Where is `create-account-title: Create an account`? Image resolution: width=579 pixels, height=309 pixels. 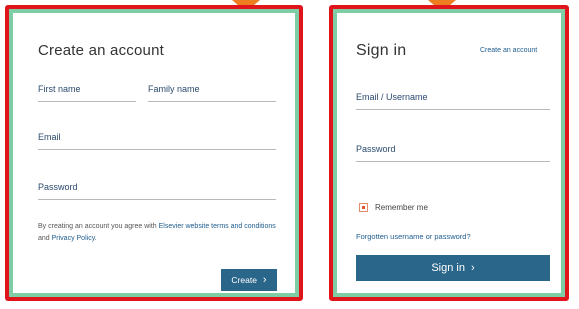
create-account-title: Create an account is located at coordinates (101, 50).